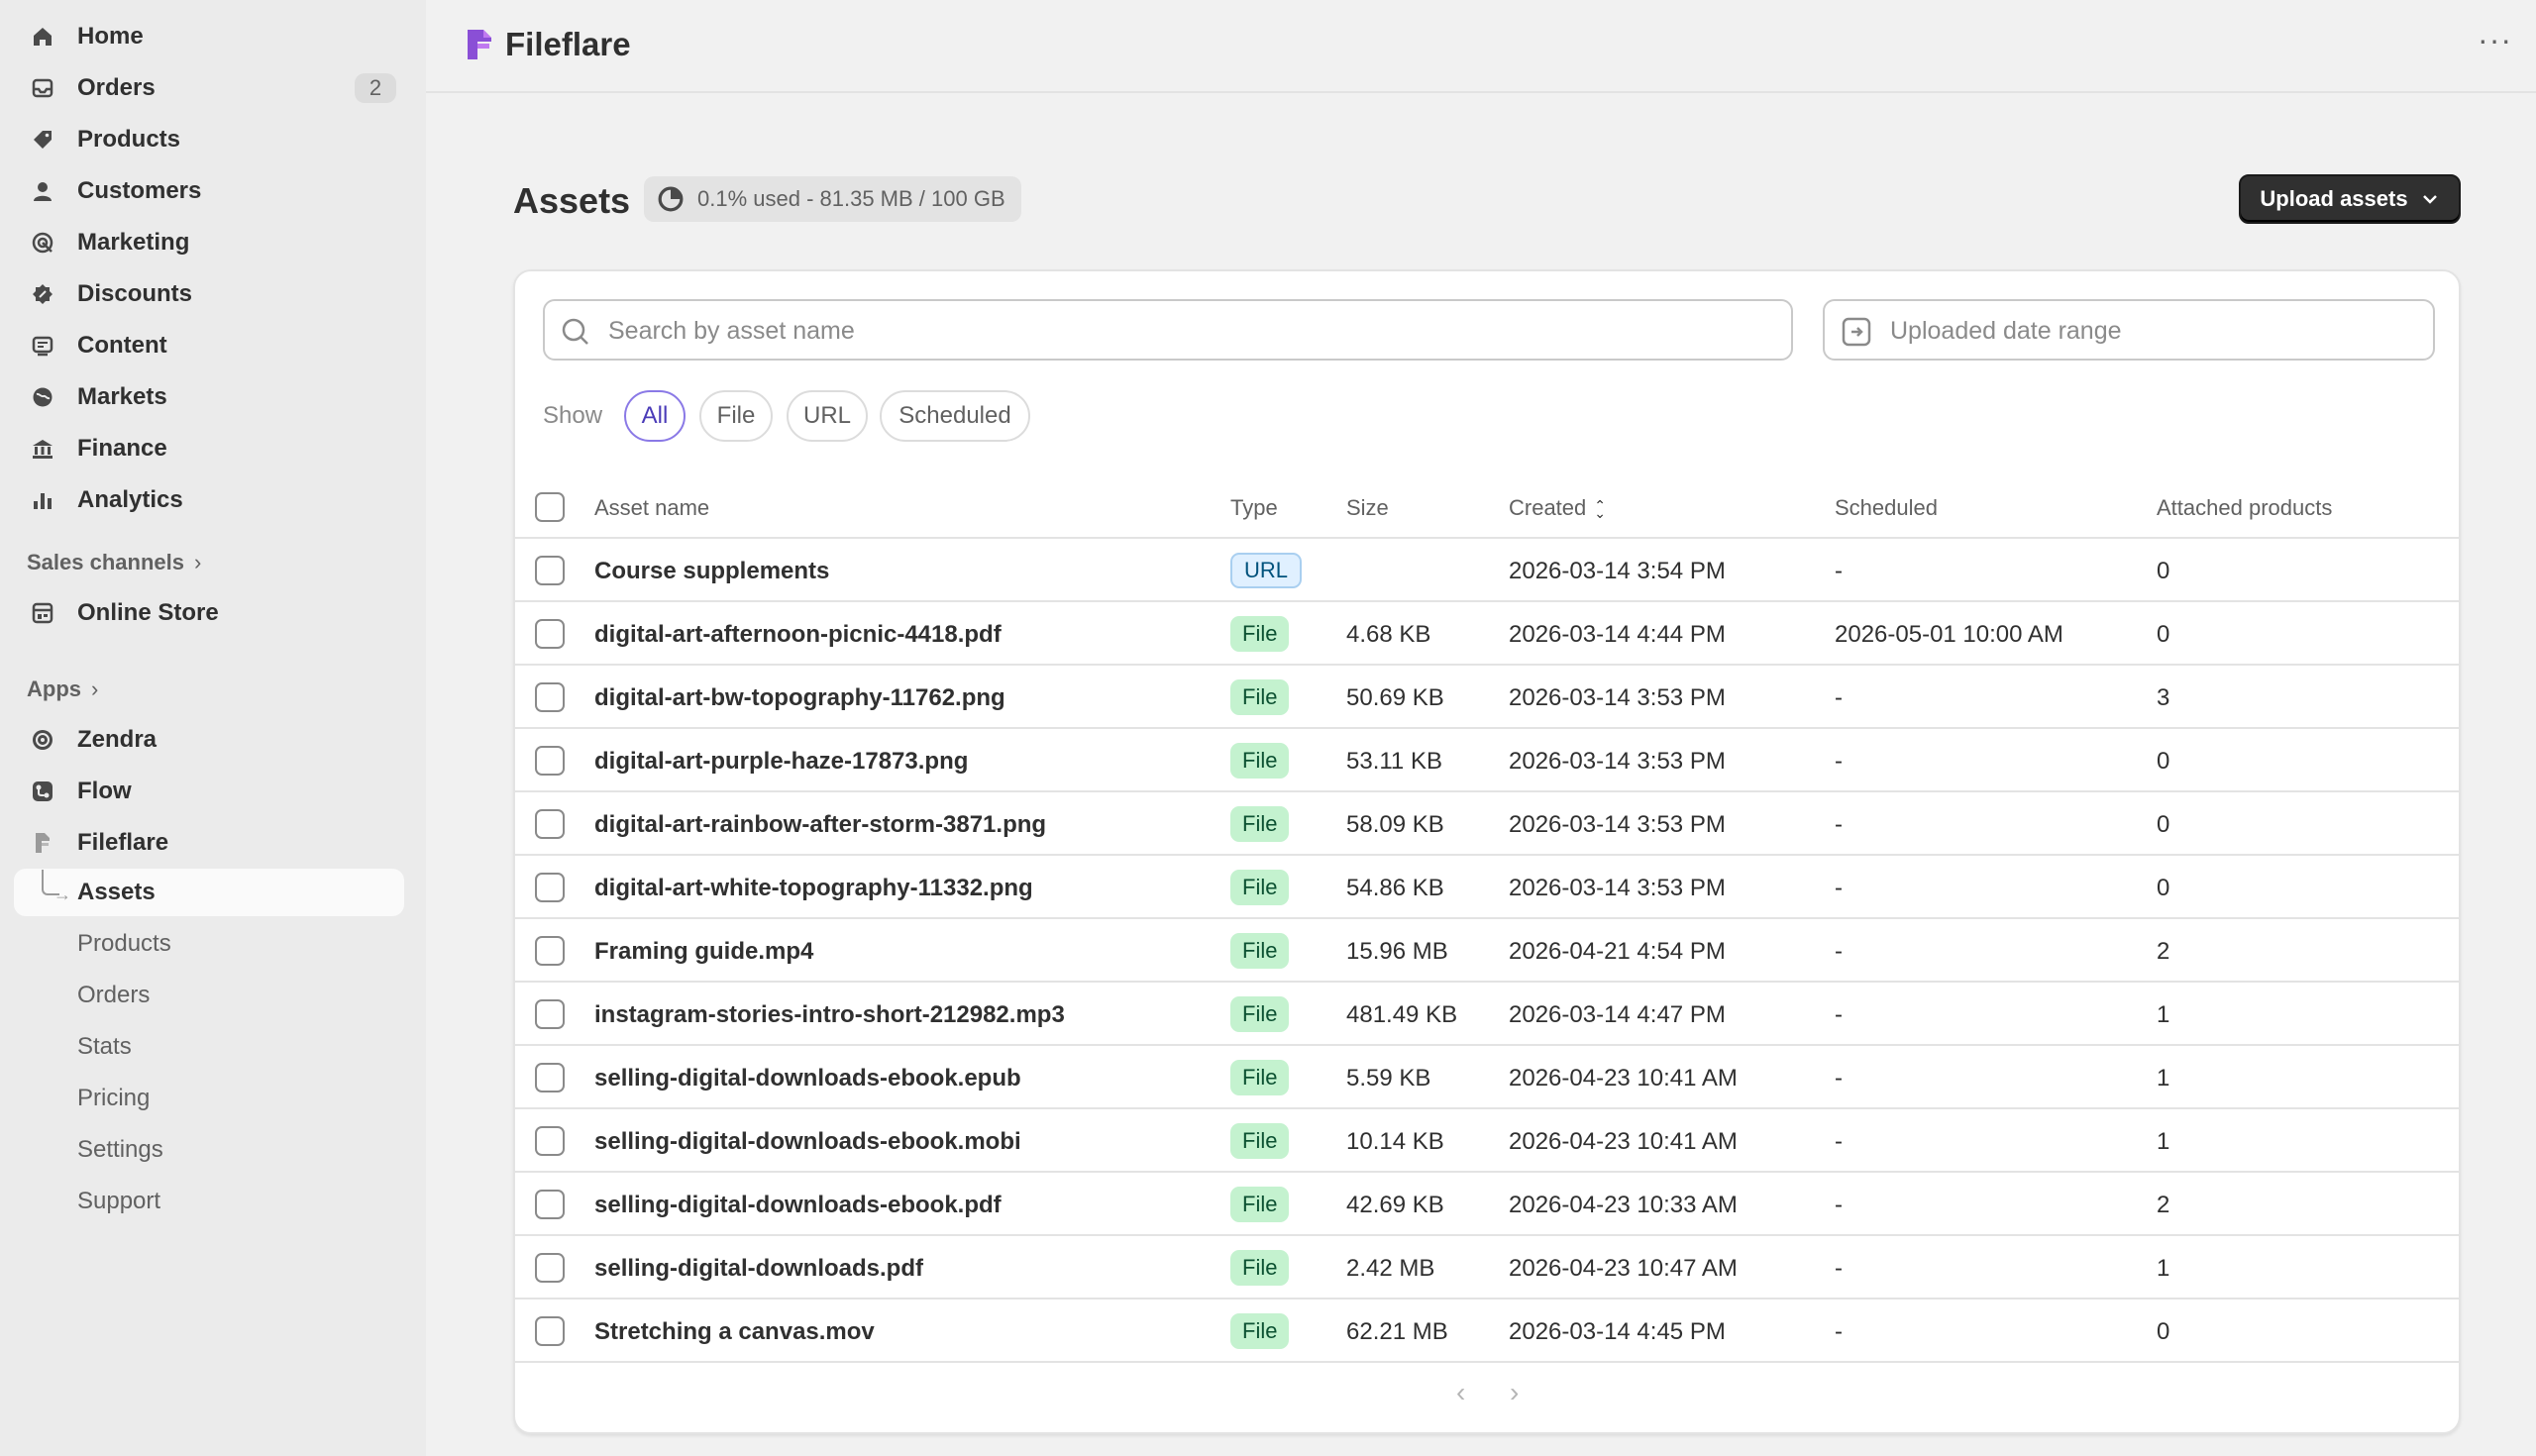  Describe the element at coordinates (1460, 1392) in the screenshot. I see `pagination-prev-icon: ‹` at that location.